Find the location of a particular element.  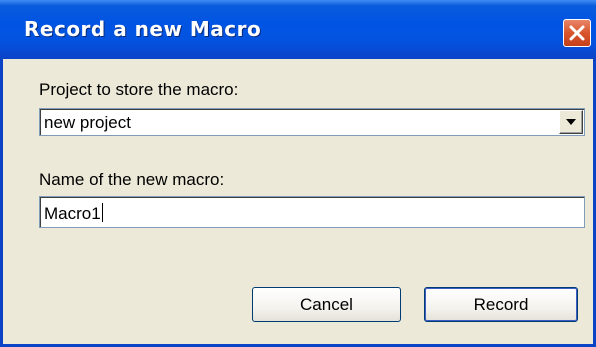

dialog-title: Record a new Macro is located at coordinates (143, 29).